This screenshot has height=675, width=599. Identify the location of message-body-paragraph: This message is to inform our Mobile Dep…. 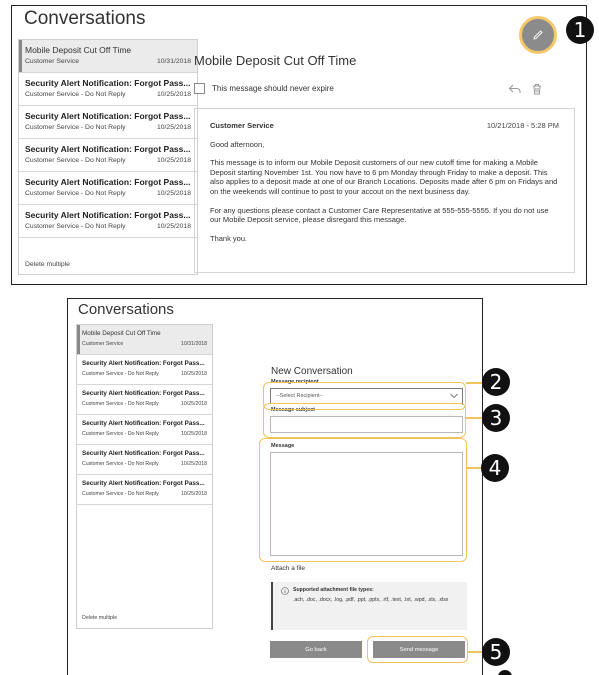
(384, 177).